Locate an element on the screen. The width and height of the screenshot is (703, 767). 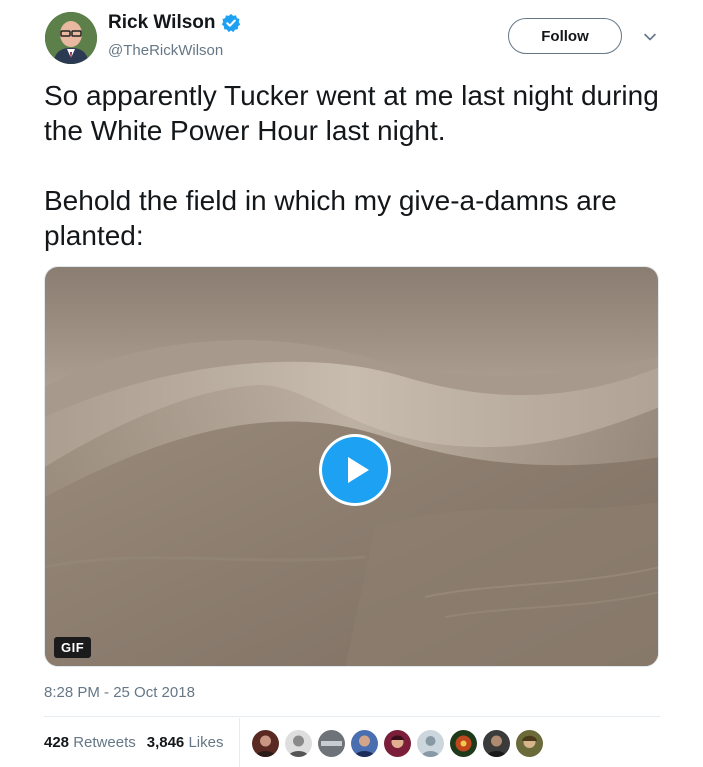
author-avatar is located at coordinates (71, 38).